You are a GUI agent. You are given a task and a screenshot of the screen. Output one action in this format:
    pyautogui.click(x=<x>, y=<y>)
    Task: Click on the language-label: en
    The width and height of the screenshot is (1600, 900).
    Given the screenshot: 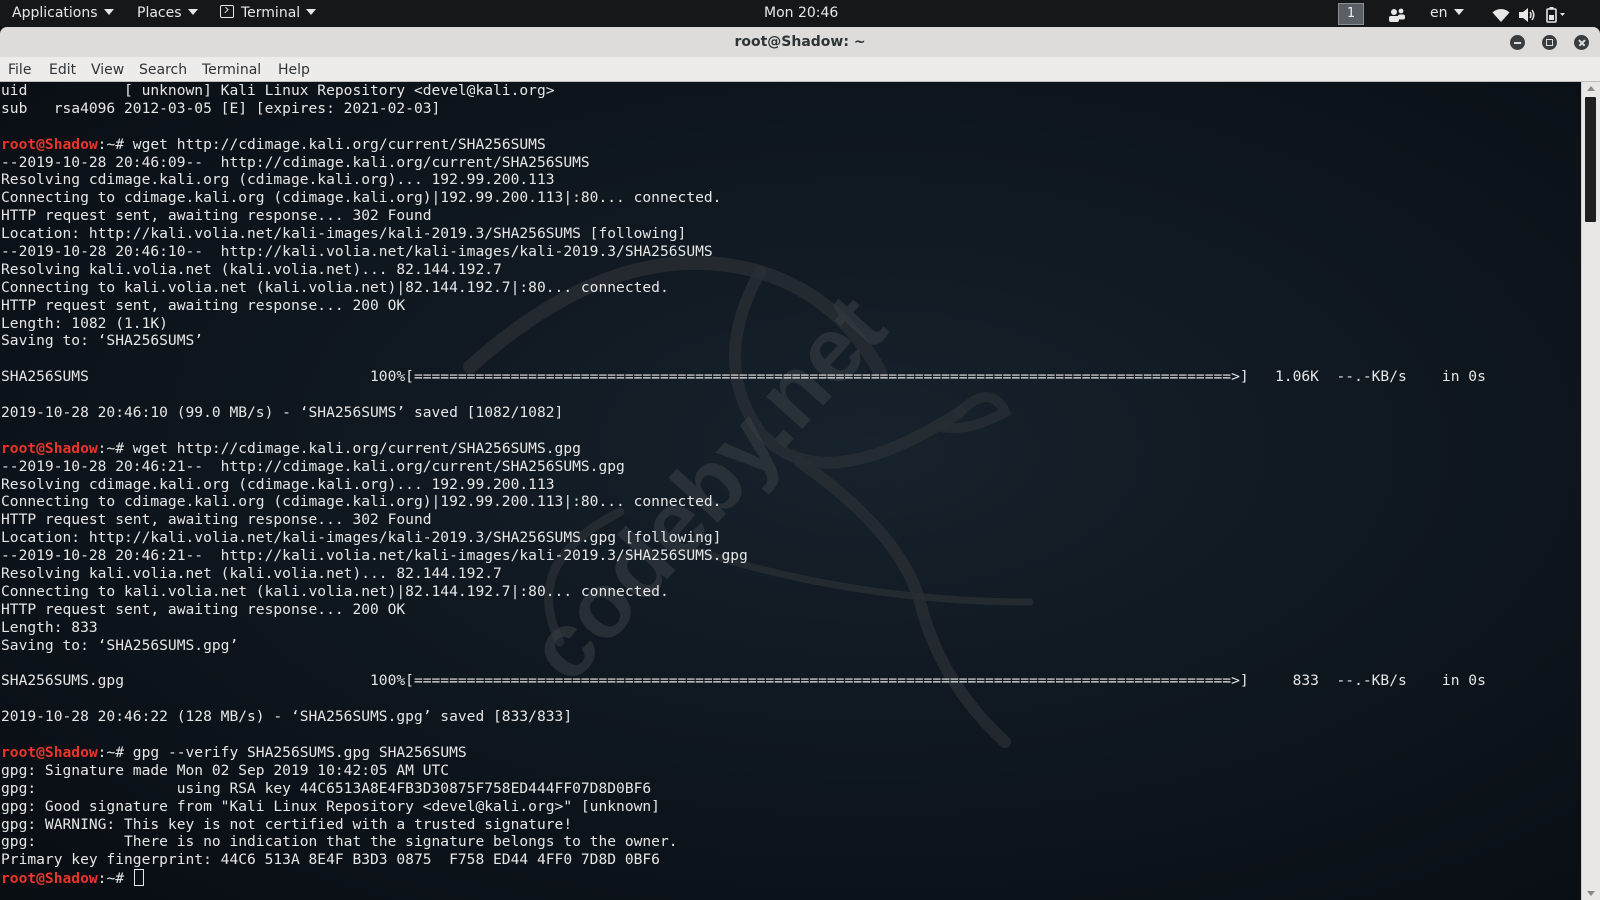 What is the action you would take?
    pyautogui.click(x=1439, y=13)
    